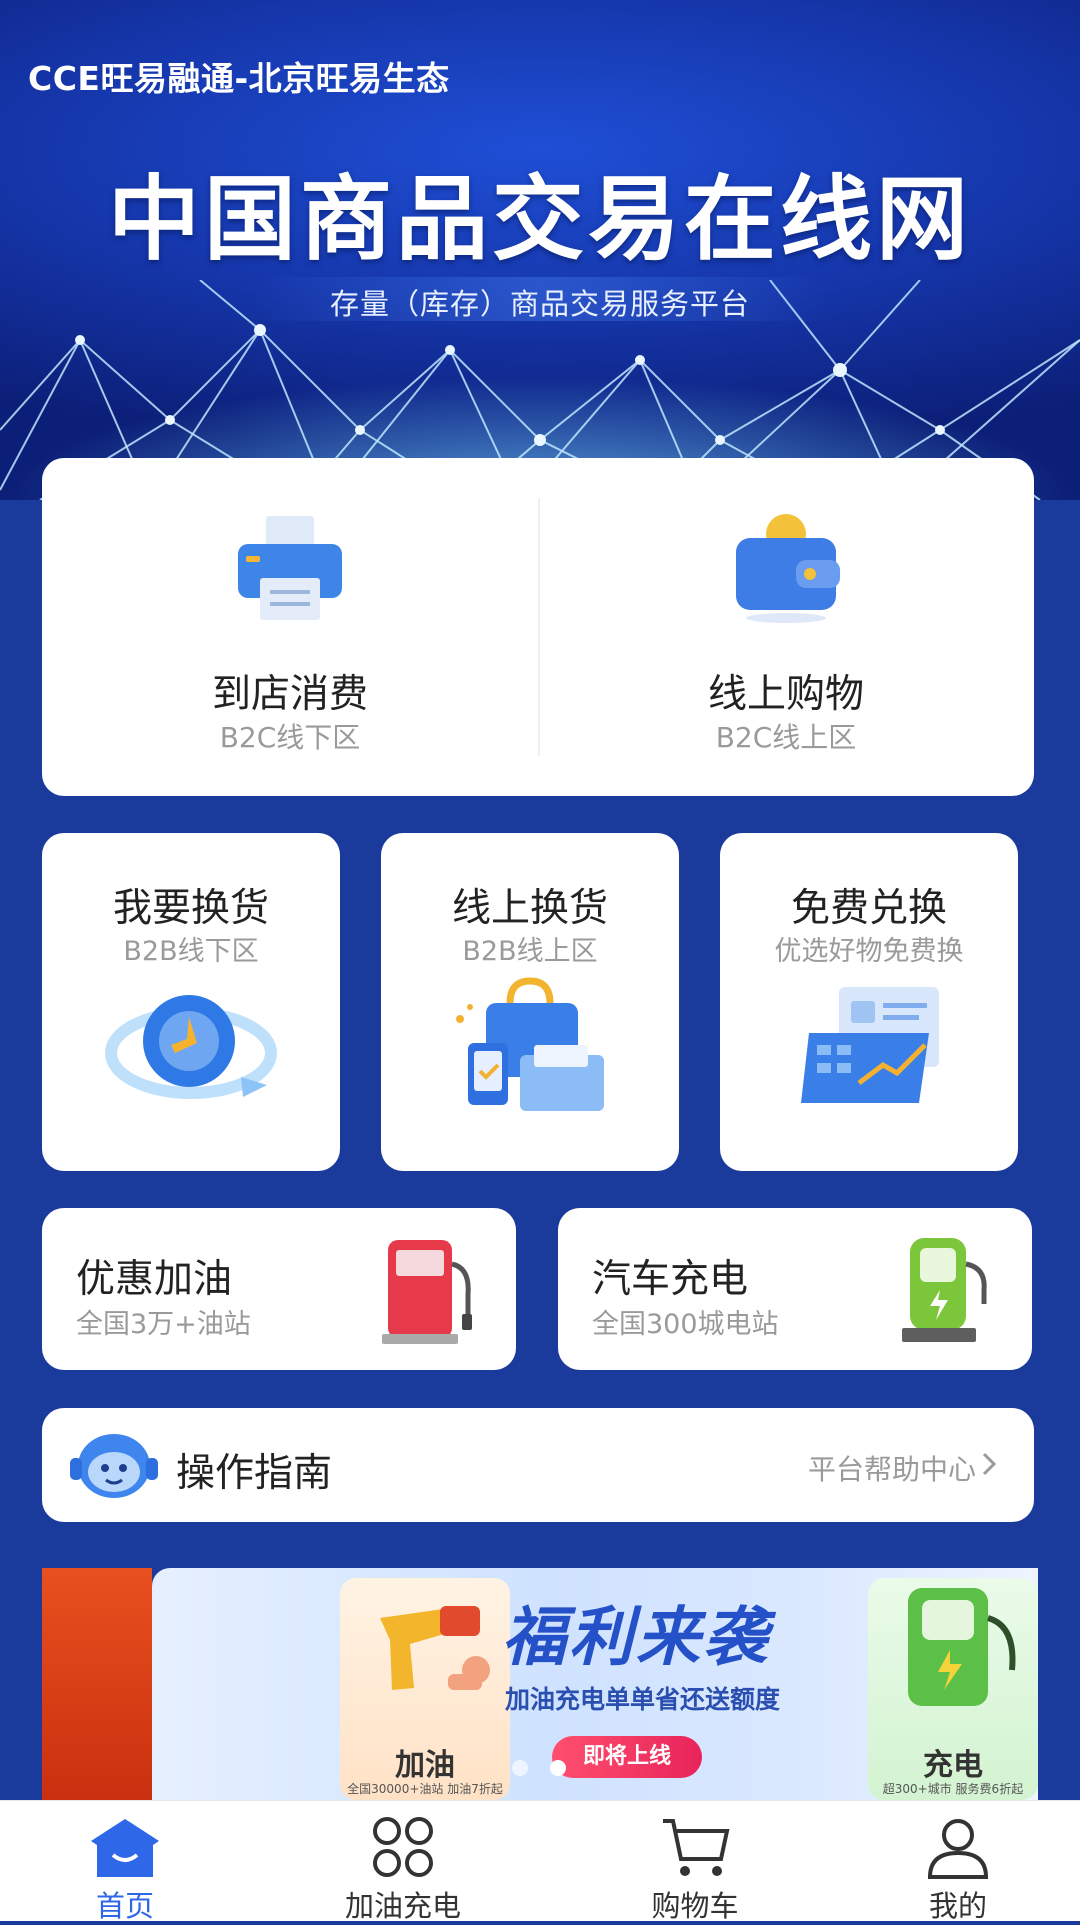  Describe the element at coordinates (989, 1464) in the screenshot. I see `chevron-right-icon` at that location.